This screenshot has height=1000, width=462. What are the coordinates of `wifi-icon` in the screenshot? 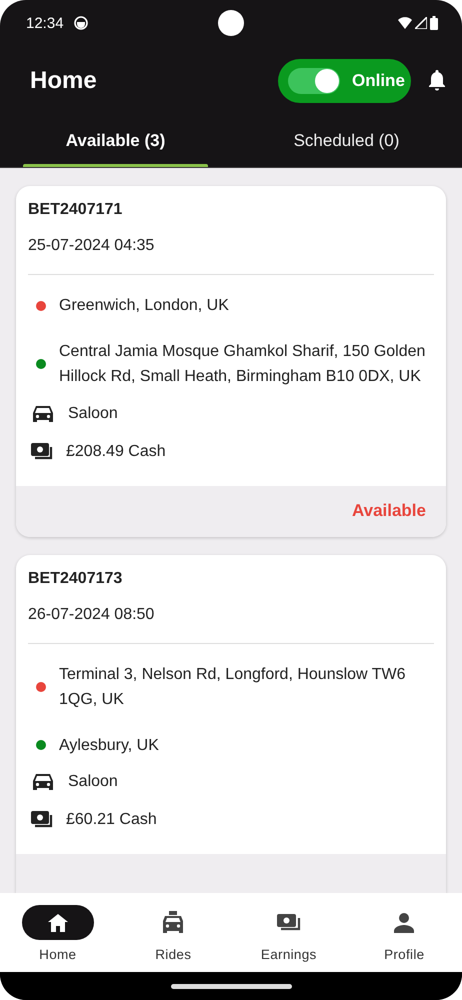 It's located at (405, 23).